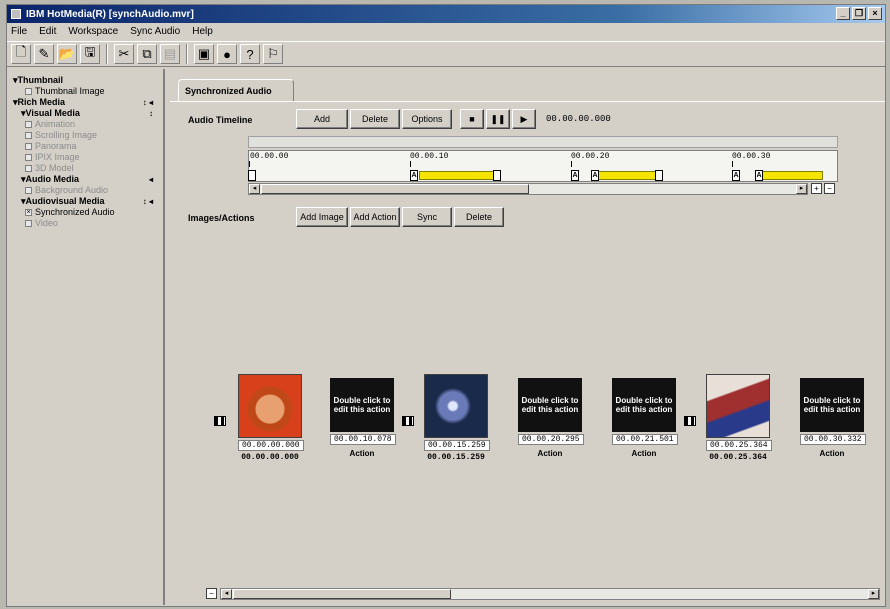 Image resolution: width=890 pixels, height=609 pixels. Describe the element at coordinates (551, 439) in the screenshot. I see `item-timecode: 00.00.20.295` at that location.